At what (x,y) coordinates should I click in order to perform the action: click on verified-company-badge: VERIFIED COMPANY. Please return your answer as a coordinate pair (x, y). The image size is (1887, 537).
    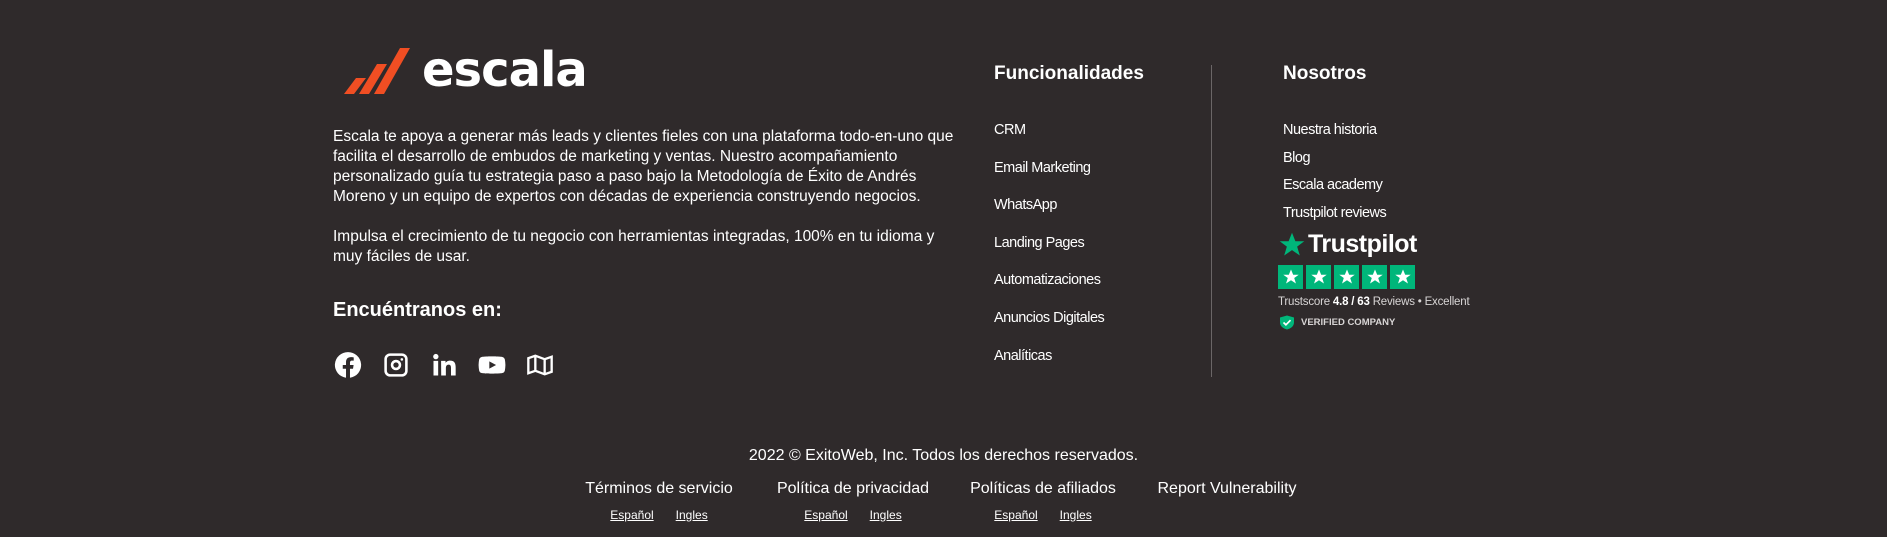
    Looking at the image, I should click on (1337, 322).